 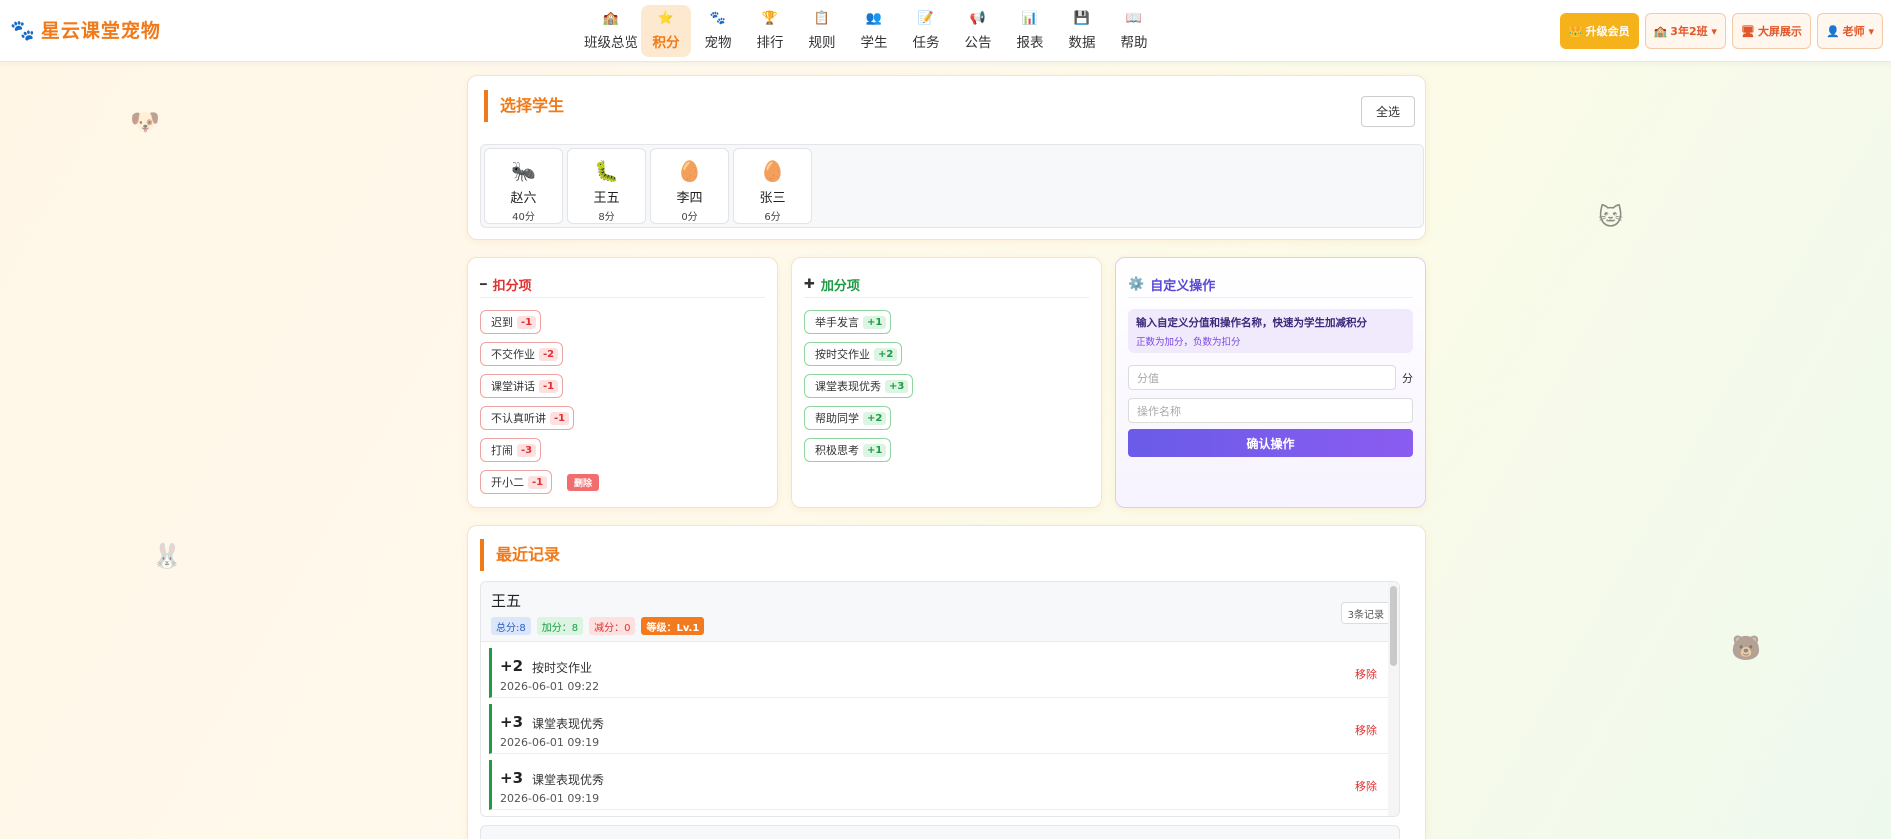 What do you see at coordinates (611, 43) in the screenshot?
I see `nav-label: 班级总览` at bounding box center [611, 43].